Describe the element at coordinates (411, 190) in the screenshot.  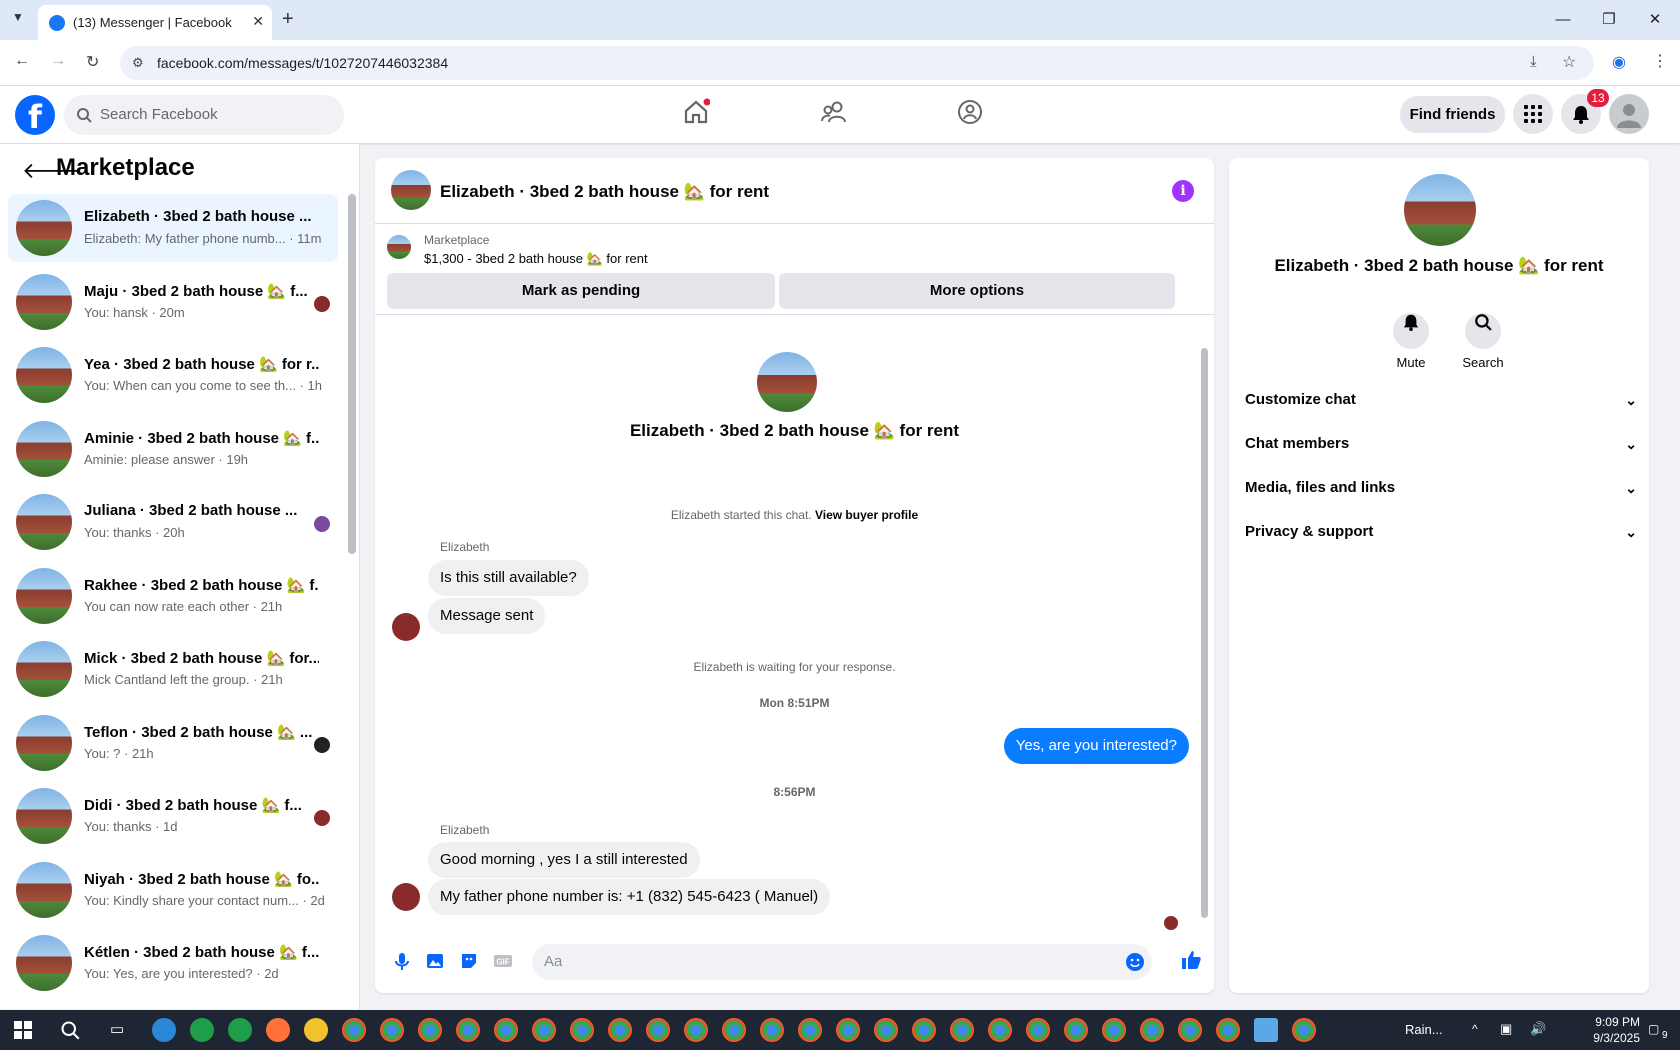
I see `chat-avatar` at that location.